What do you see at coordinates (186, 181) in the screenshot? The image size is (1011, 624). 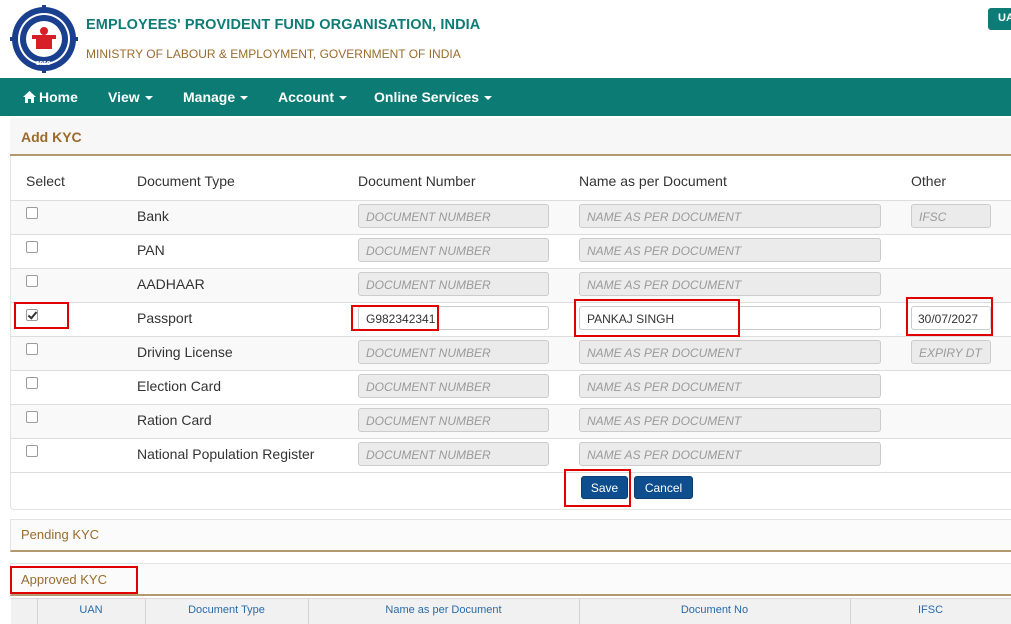 I see `col-header-document-type: Document Type` at bounding box center [186, 181].